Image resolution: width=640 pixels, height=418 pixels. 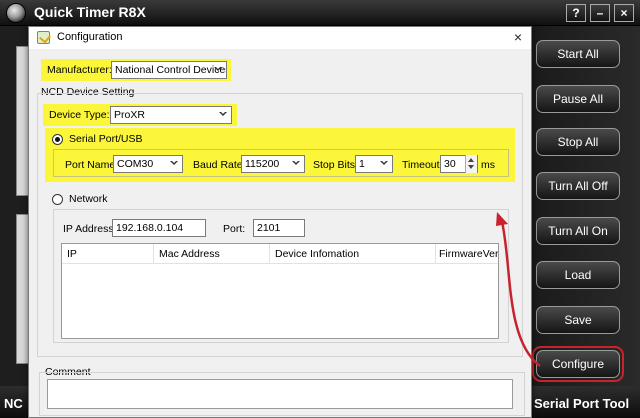 What do you see at coordinates (422, 165) in the screenshot?
I see `timeout-label: Timeout:` at bounding box center [422, 165].